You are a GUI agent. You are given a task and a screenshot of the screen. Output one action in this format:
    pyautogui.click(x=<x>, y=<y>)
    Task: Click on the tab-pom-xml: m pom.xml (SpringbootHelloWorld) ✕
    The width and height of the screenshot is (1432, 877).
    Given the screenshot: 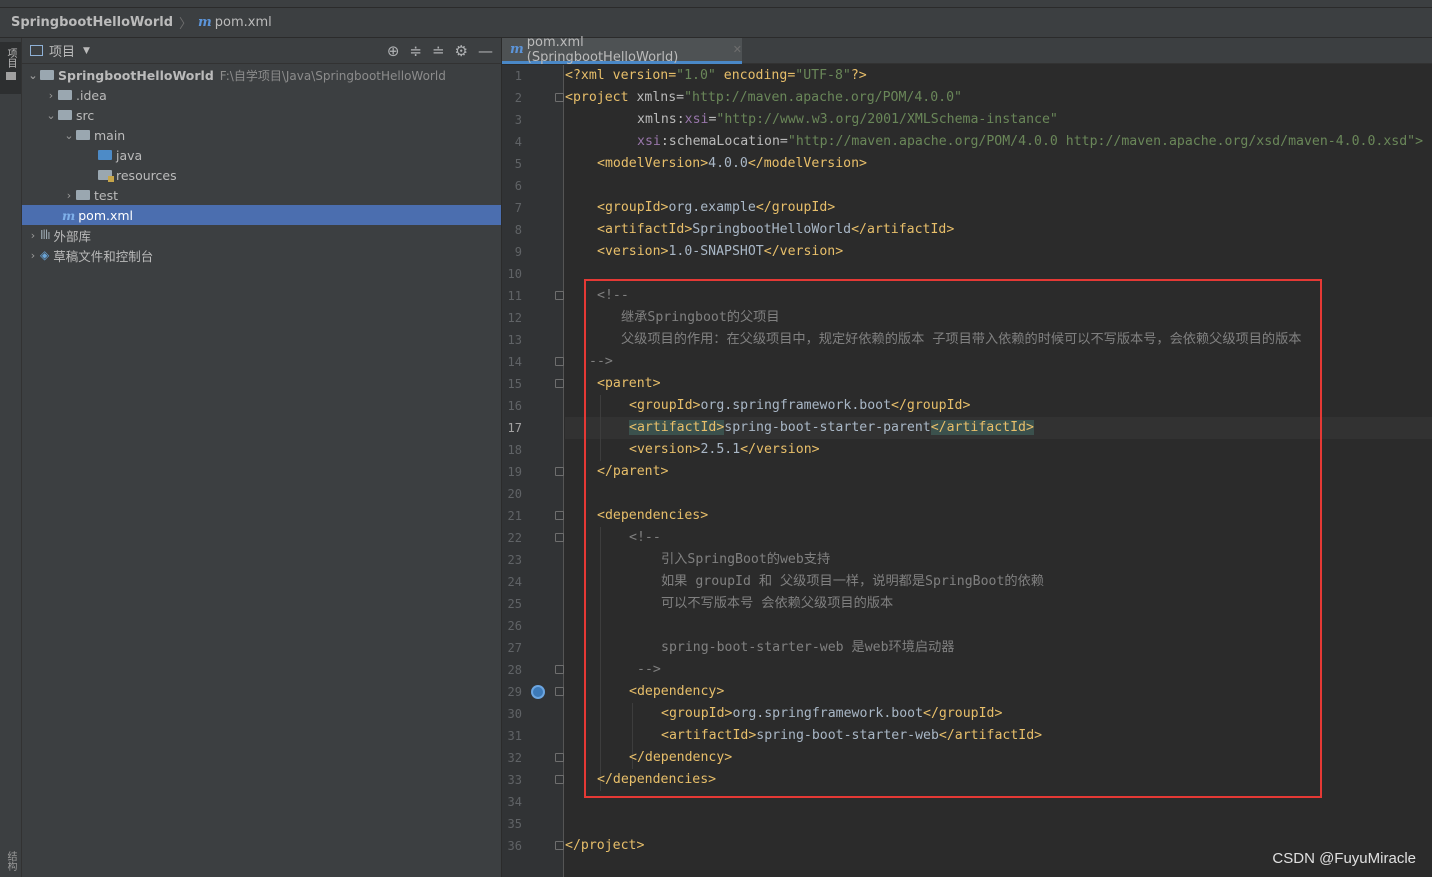 What is the action you would take?
    pyautogui.click(x=622, y=50)
    